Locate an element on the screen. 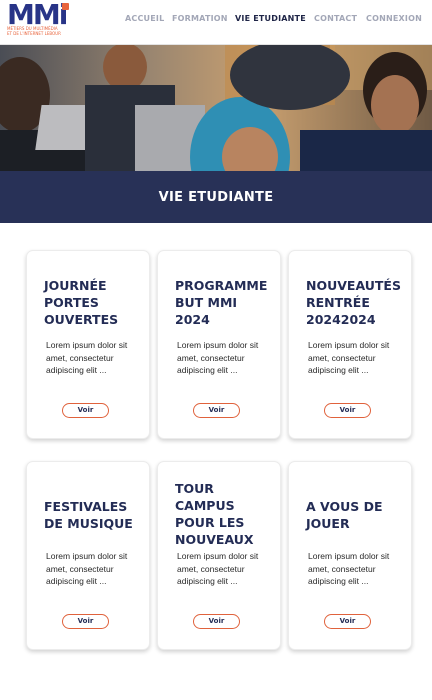  nav-connexion: CONNEXION is located at coordinates (394, 18).